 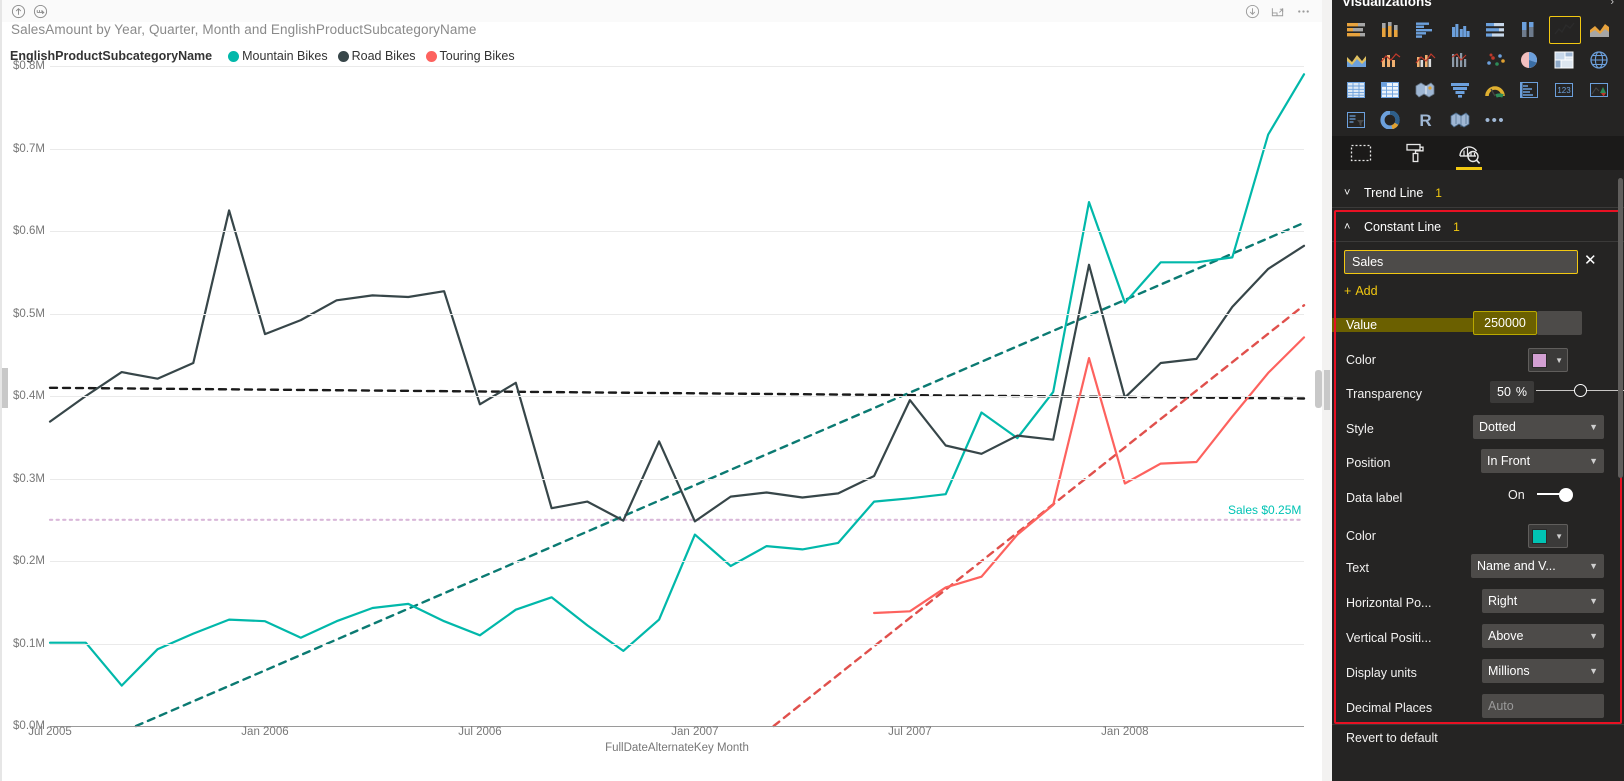 I want to click on y-axis-tick: $0.6M, so click(x=29, y=231).